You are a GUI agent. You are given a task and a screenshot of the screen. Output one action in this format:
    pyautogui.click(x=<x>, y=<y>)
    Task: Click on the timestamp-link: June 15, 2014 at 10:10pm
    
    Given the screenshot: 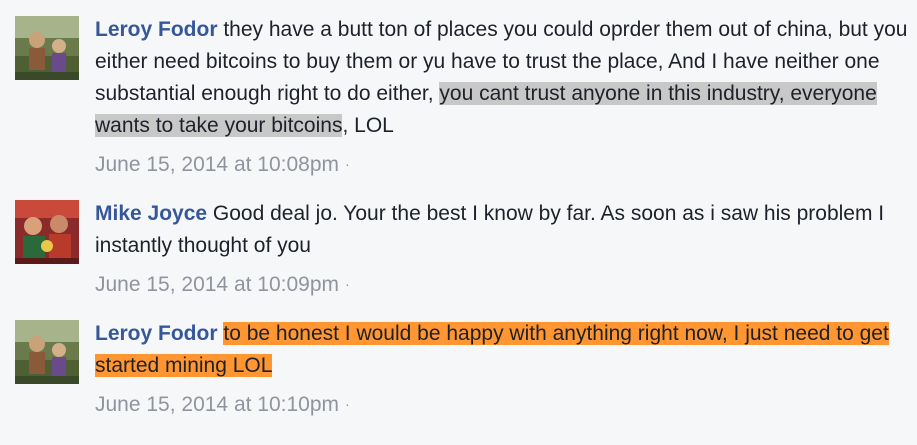 What is the action you would take?
    pyautogui.click(x=217, y=404)
    